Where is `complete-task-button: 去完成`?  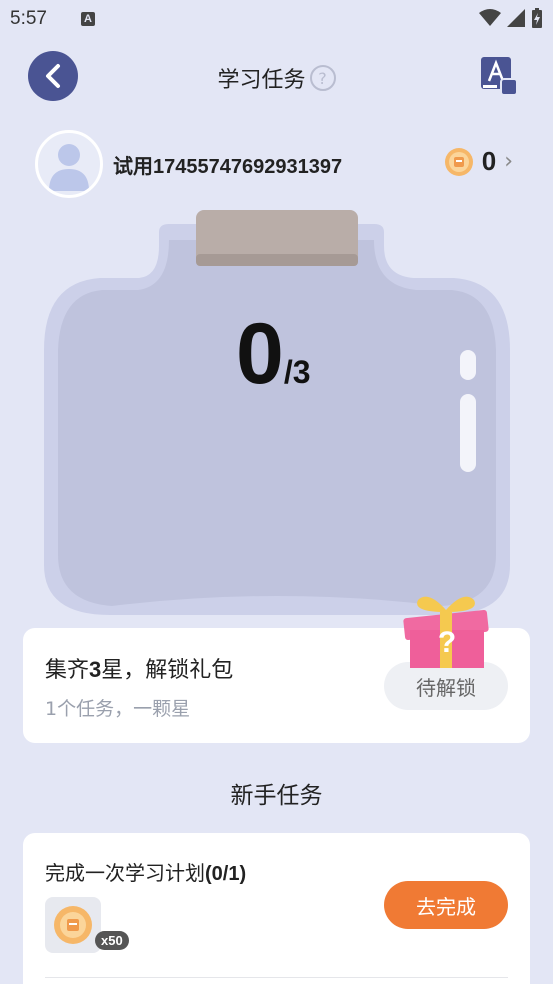
complete-task-button: 去完成 is located at coordinates (446, 905).